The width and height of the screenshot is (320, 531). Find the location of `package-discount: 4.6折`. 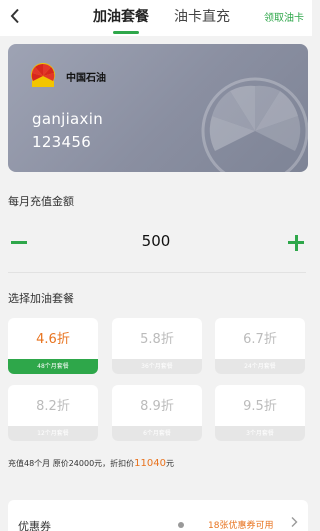

package-discount: 4.6折 is located at coordinates (53, 339).